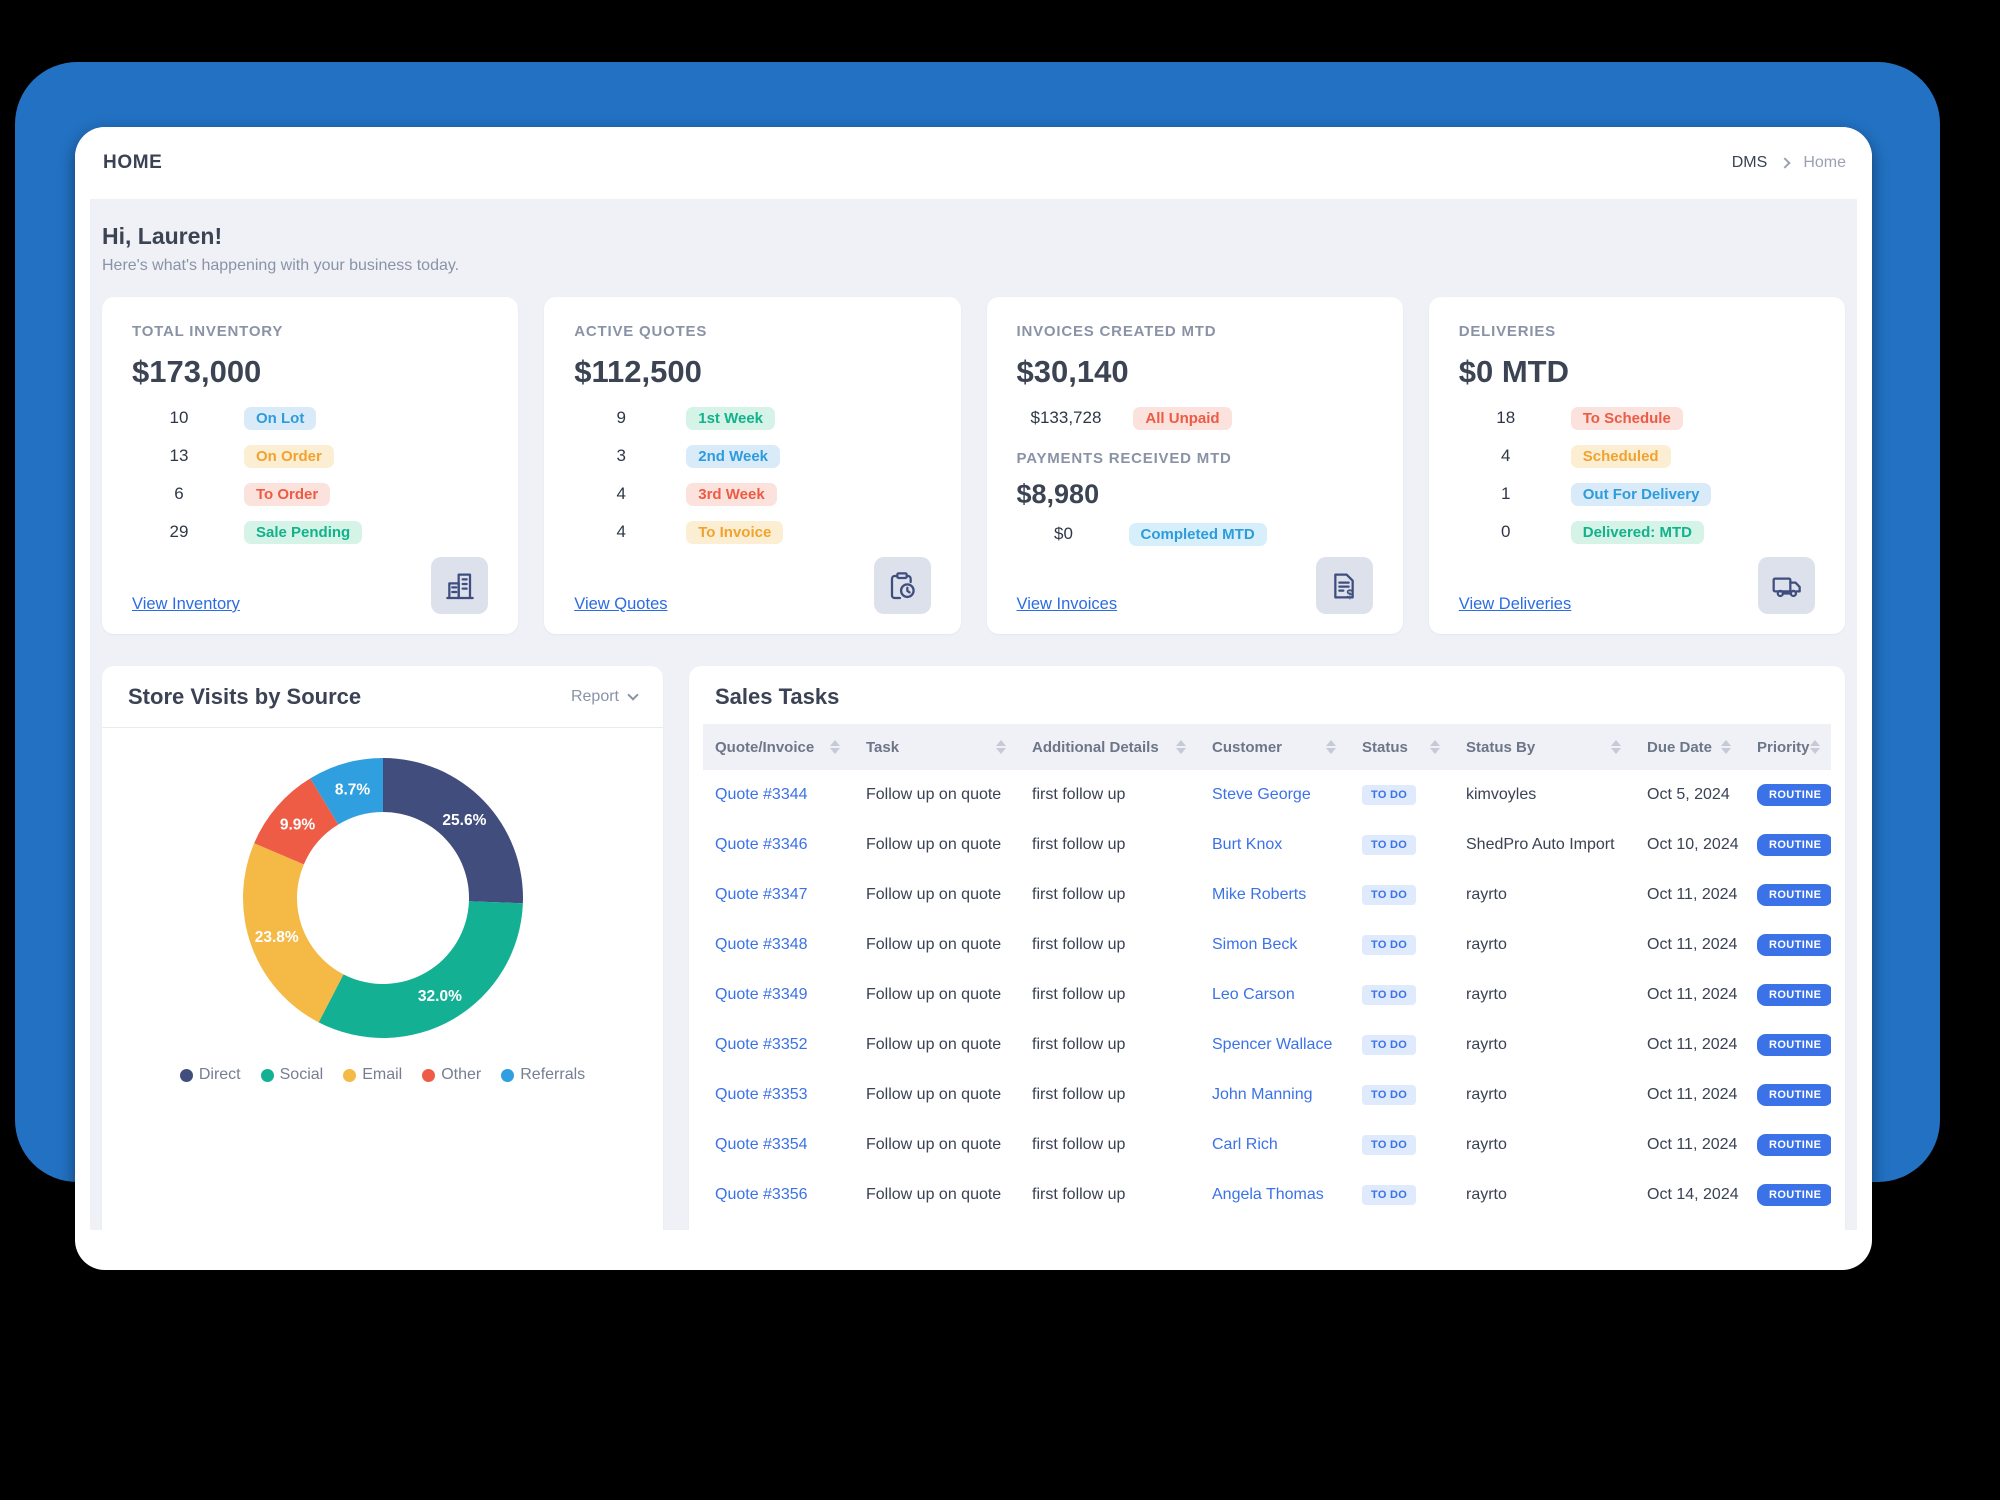  I want to click on column-header-additional-details: Additional Details, so click(1110, 747).